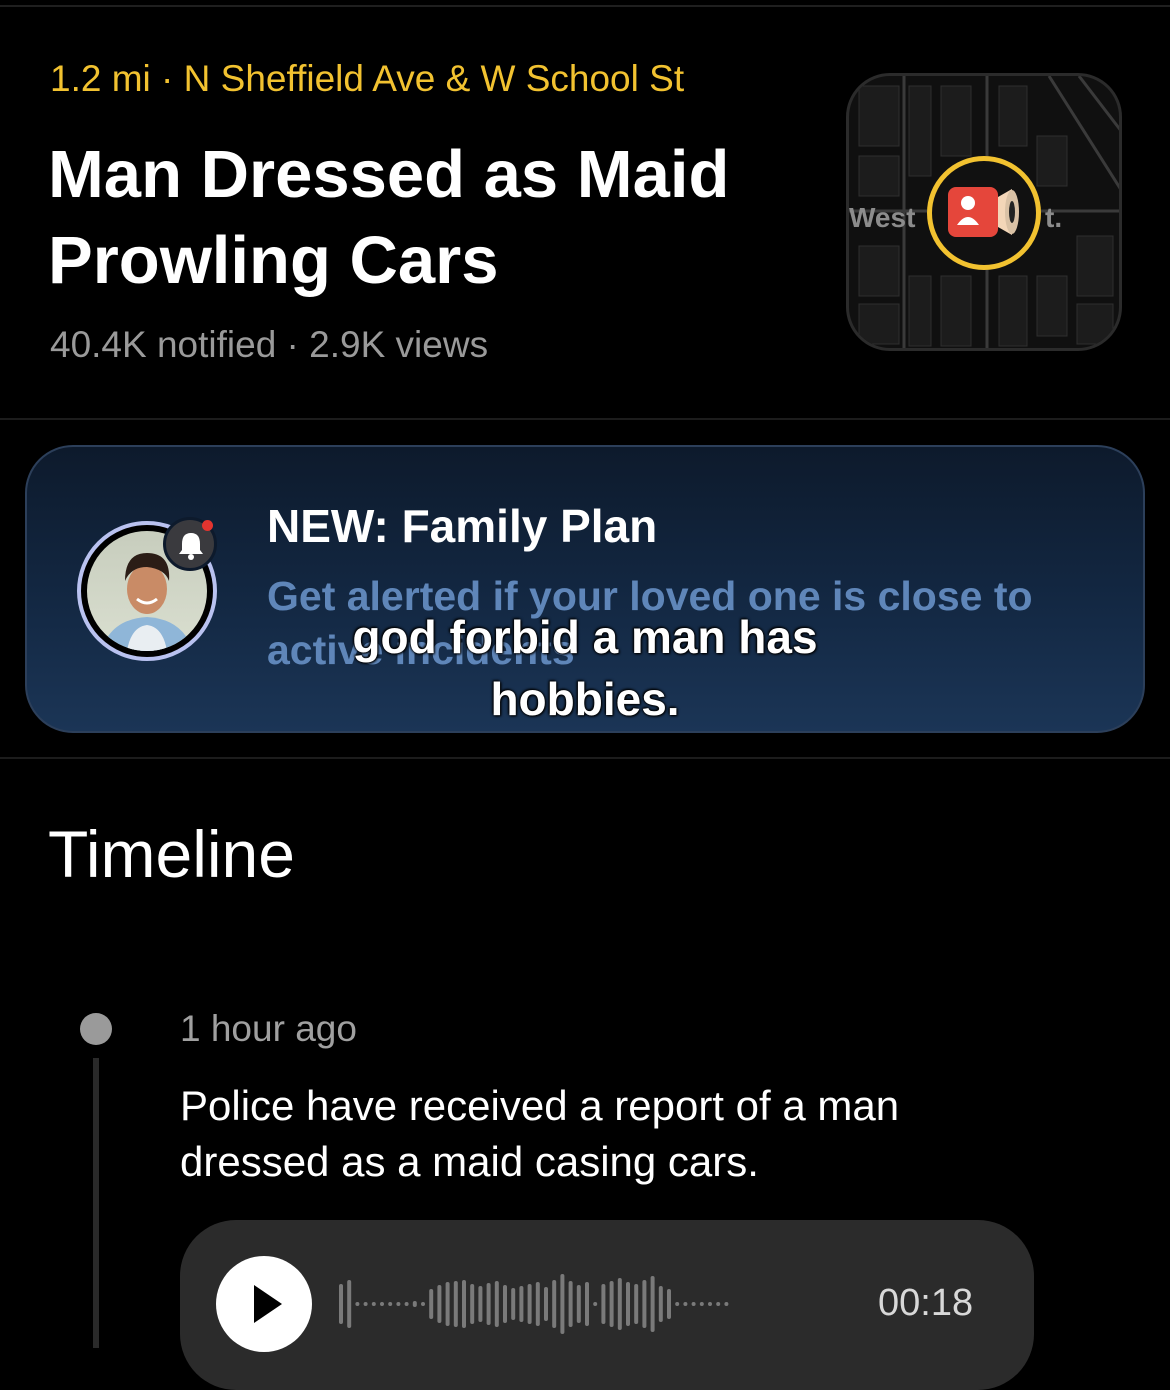 This screenshot has width=1170, height=1390. I want to click on map-label-west: West, so click(882, 217).